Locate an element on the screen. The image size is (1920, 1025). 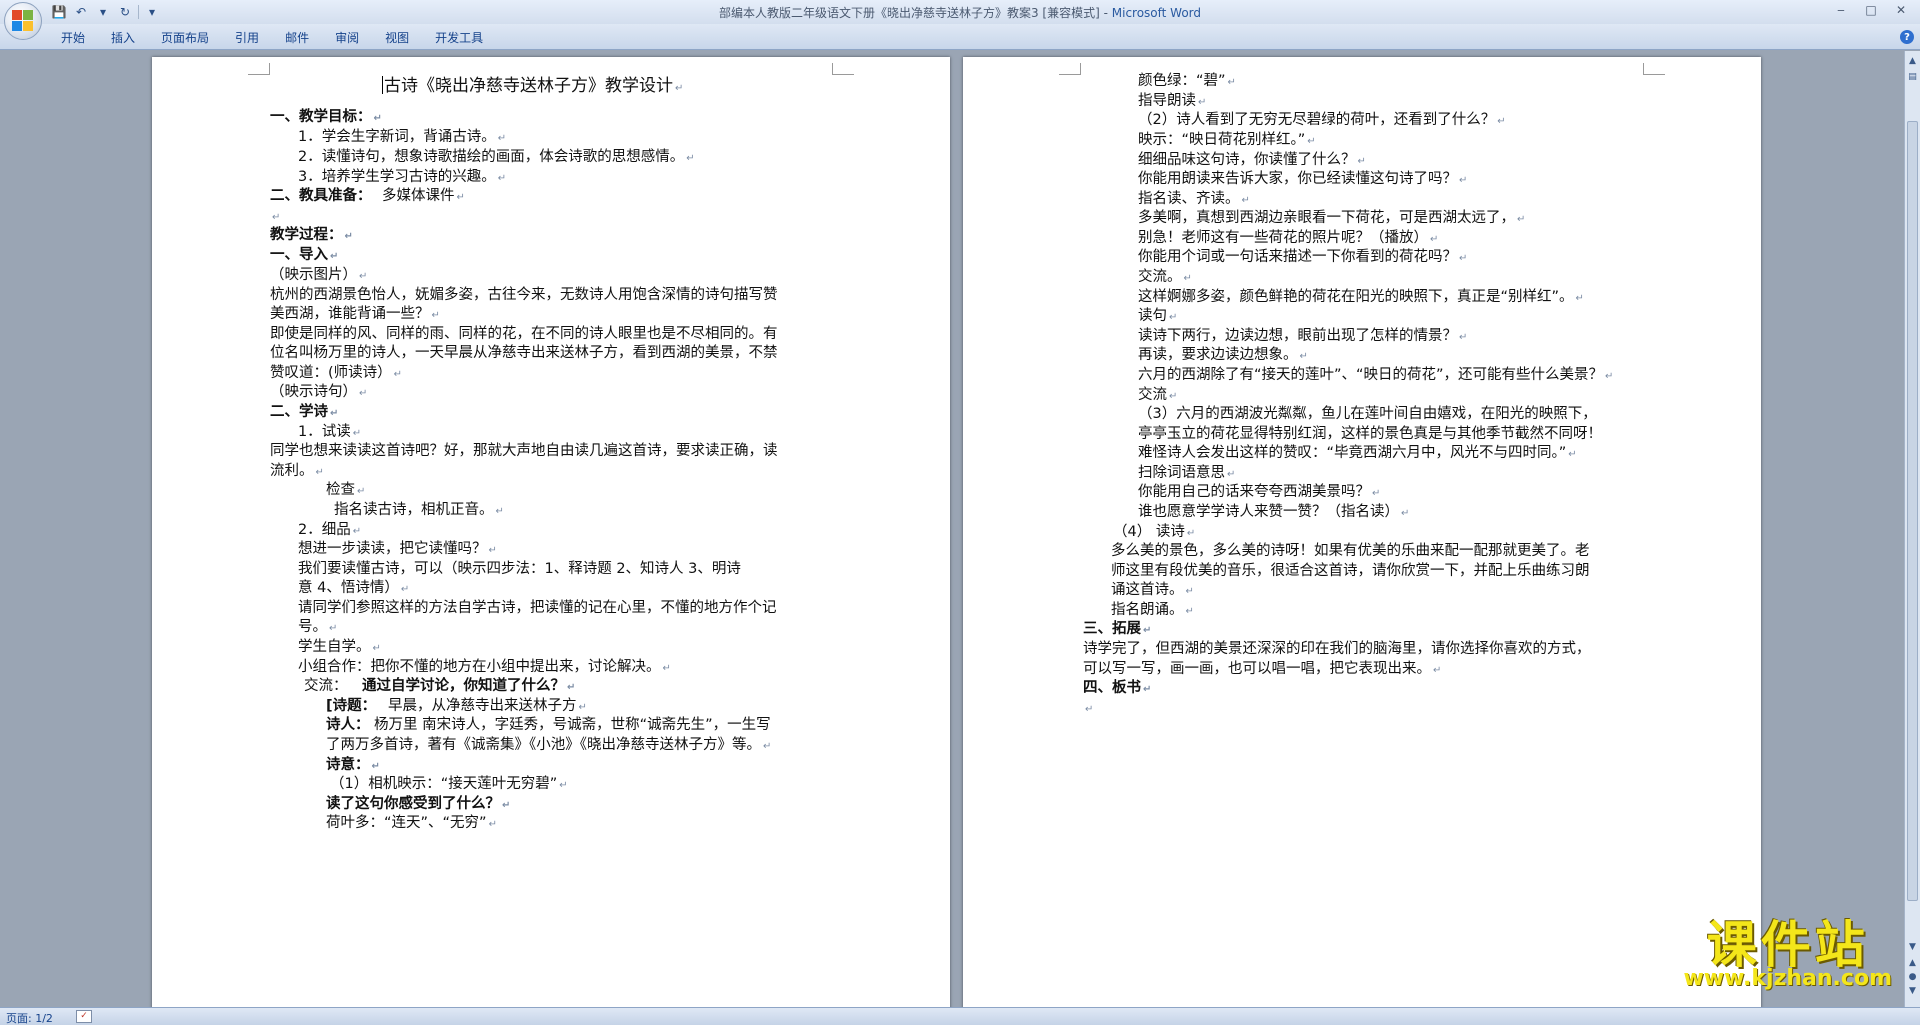
document-line: 位名叫杨万里的诗人，一天早晨从净慈寺出来送林子方，看到西湖的美景，不禁 is located at coordinates (524, 353).